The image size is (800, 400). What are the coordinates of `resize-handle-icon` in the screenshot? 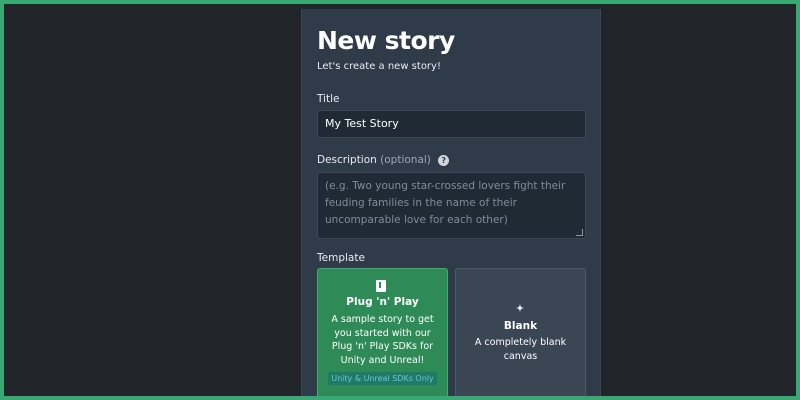 It's located at (579, 232).